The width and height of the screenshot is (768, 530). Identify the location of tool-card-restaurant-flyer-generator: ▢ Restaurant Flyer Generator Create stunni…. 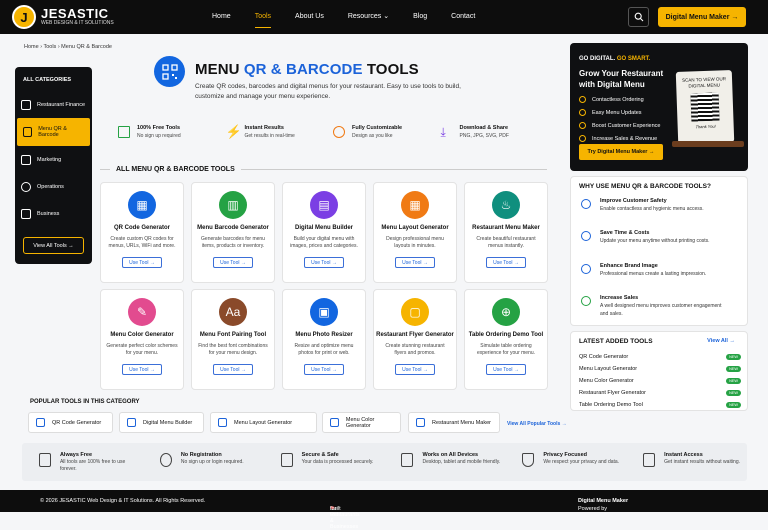
(415, 339).